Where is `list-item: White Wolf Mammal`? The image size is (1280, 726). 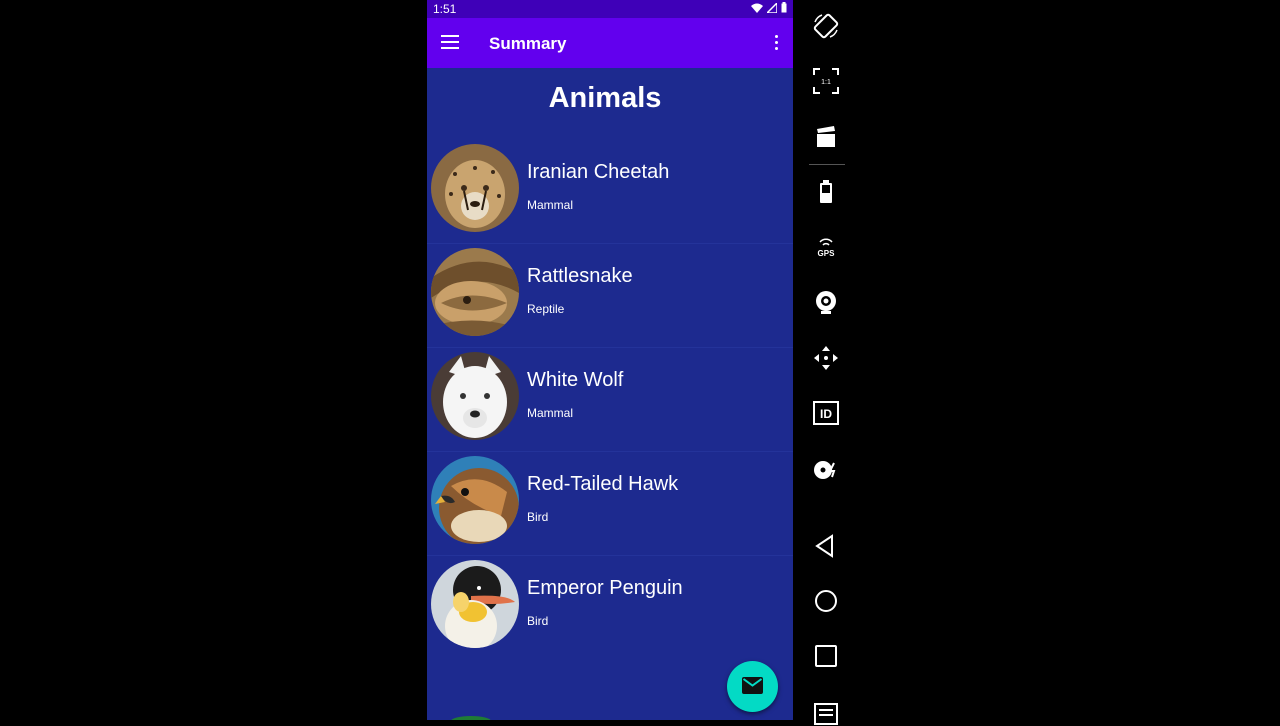 list-item: White Wolf Mammal is located at coordinates (610, 400).